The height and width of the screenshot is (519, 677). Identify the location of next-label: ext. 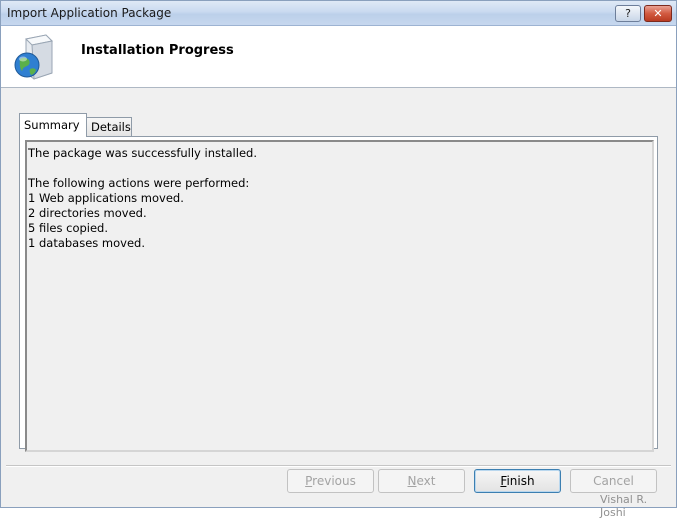
(426, 481).